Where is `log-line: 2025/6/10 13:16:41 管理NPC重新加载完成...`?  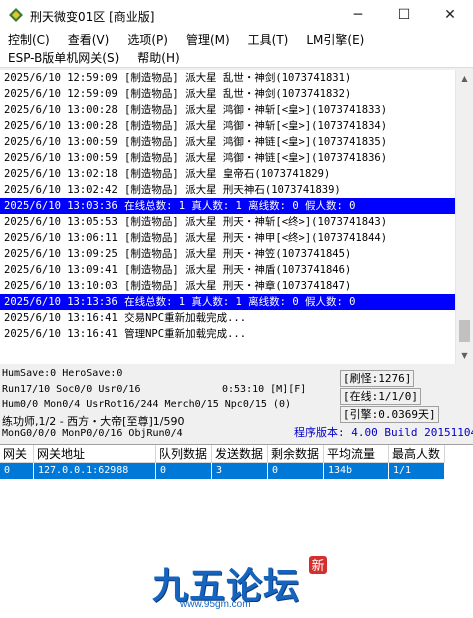 log-line: 2025/6/10 13:16:41 管理NPC重新加载完成... is located at coordinates (125, 334).